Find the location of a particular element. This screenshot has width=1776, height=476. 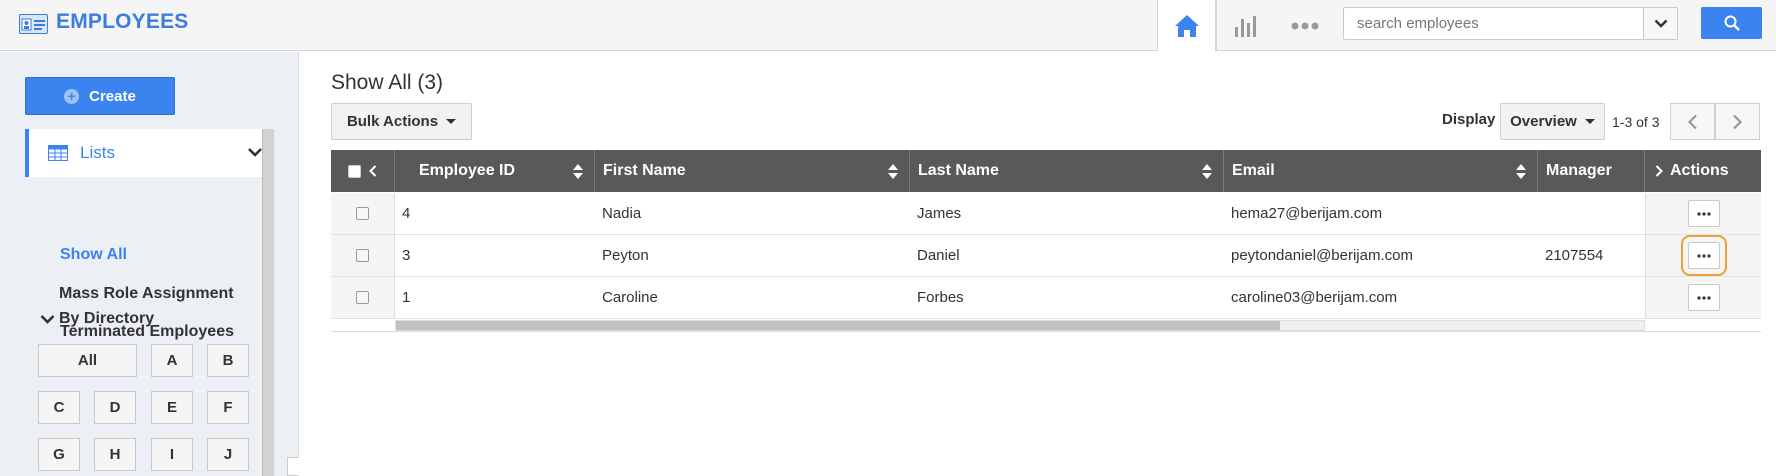

search-input is located at coordinates (1494, 23).